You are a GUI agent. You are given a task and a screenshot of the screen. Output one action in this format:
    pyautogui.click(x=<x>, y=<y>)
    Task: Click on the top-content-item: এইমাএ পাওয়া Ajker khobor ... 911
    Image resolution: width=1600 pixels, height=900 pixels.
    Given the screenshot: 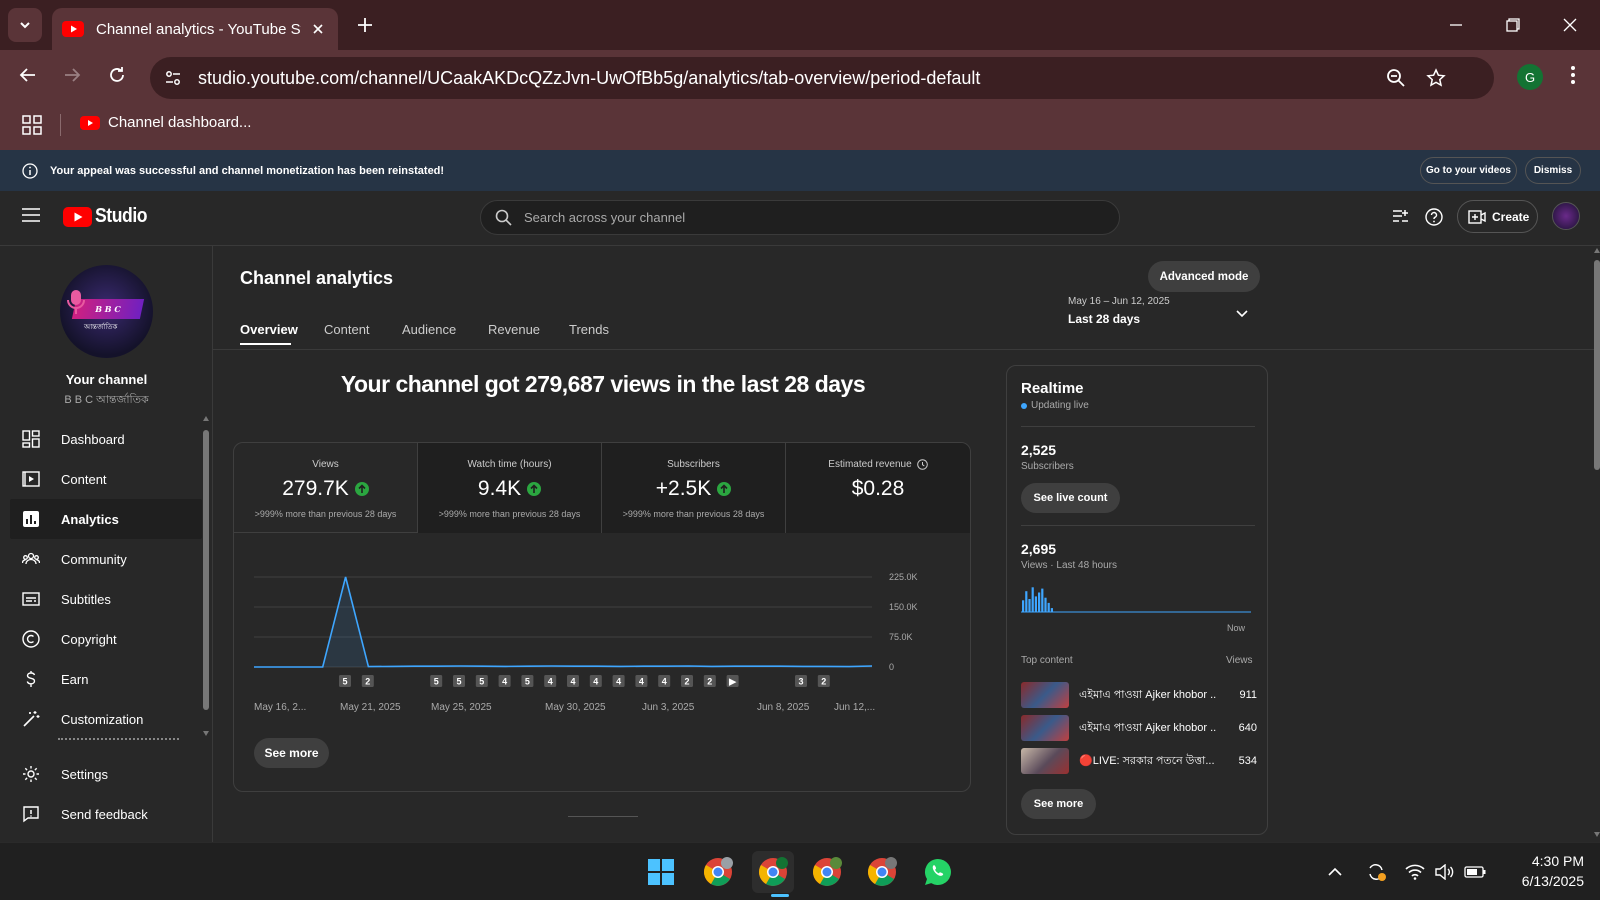 What is the action you would take?
    pyautogui.click(x=1139, y=695)
    